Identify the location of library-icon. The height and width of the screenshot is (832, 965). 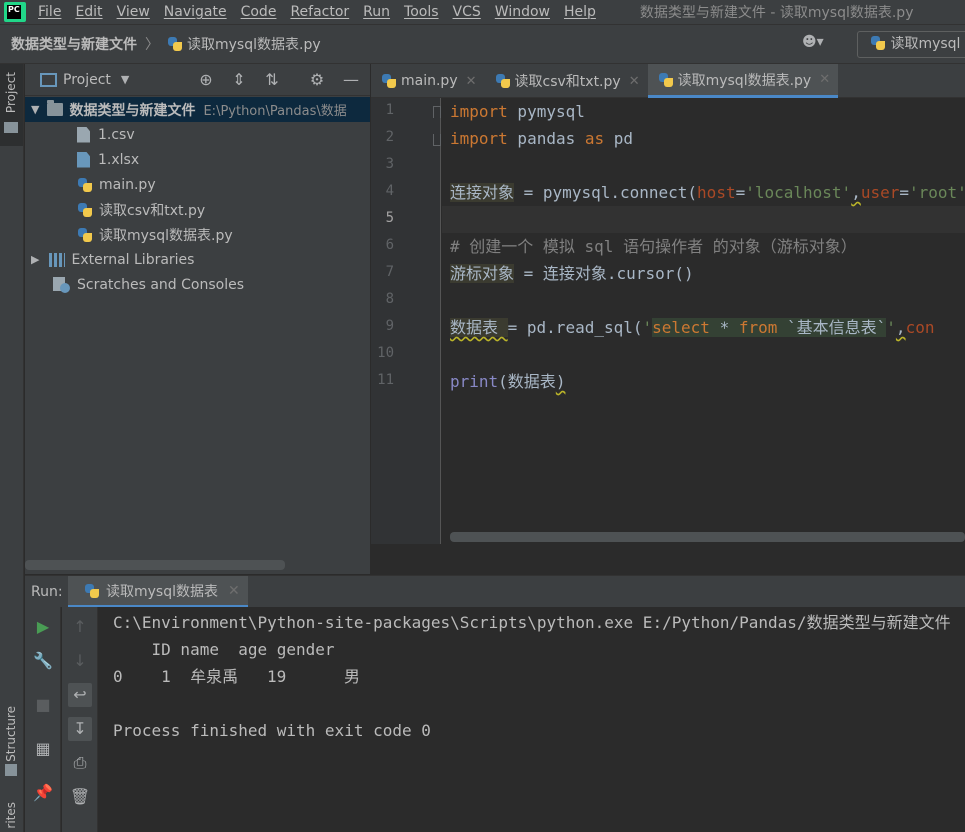
(57, 259).